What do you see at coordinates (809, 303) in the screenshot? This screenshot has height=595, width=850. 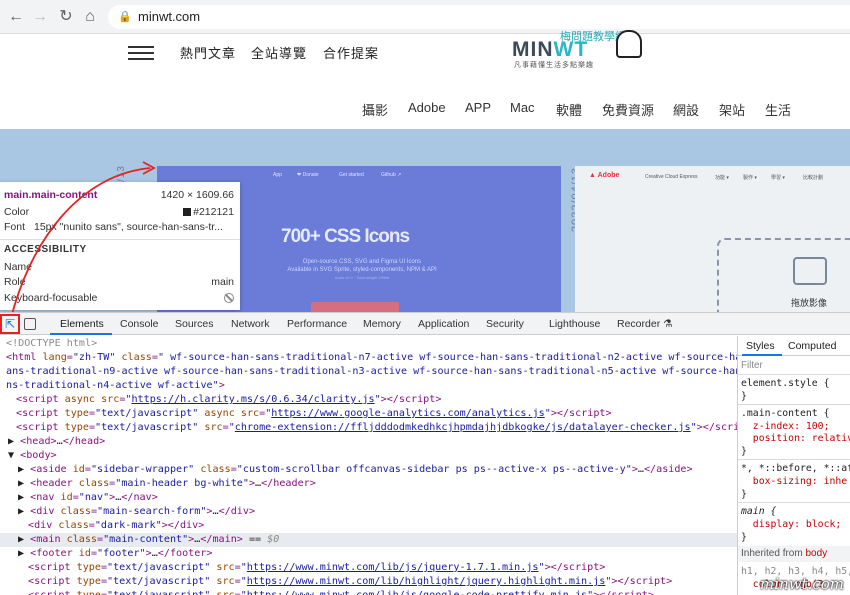 I see `drop-zone-label: 拖放影像` at bounding box center [809, 303].